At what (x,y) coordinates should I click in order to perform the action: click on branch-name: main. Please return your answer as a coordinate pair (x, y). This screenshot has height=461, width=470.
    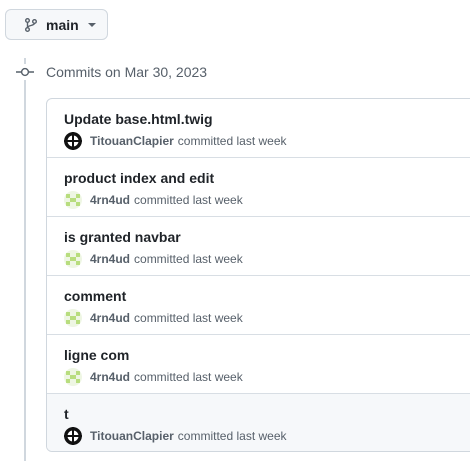
    Looking at the image, I should click on (62, 24).